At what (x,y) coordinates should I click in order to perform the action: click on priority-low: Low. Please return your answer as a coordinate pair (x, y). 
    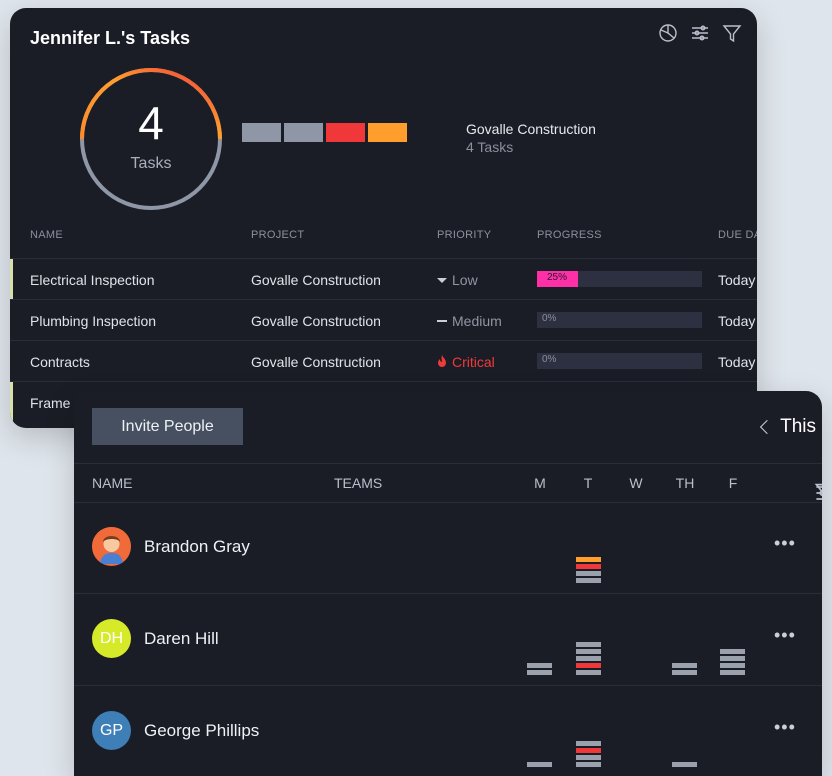
    Looking at the image, I should click on (457, 280).